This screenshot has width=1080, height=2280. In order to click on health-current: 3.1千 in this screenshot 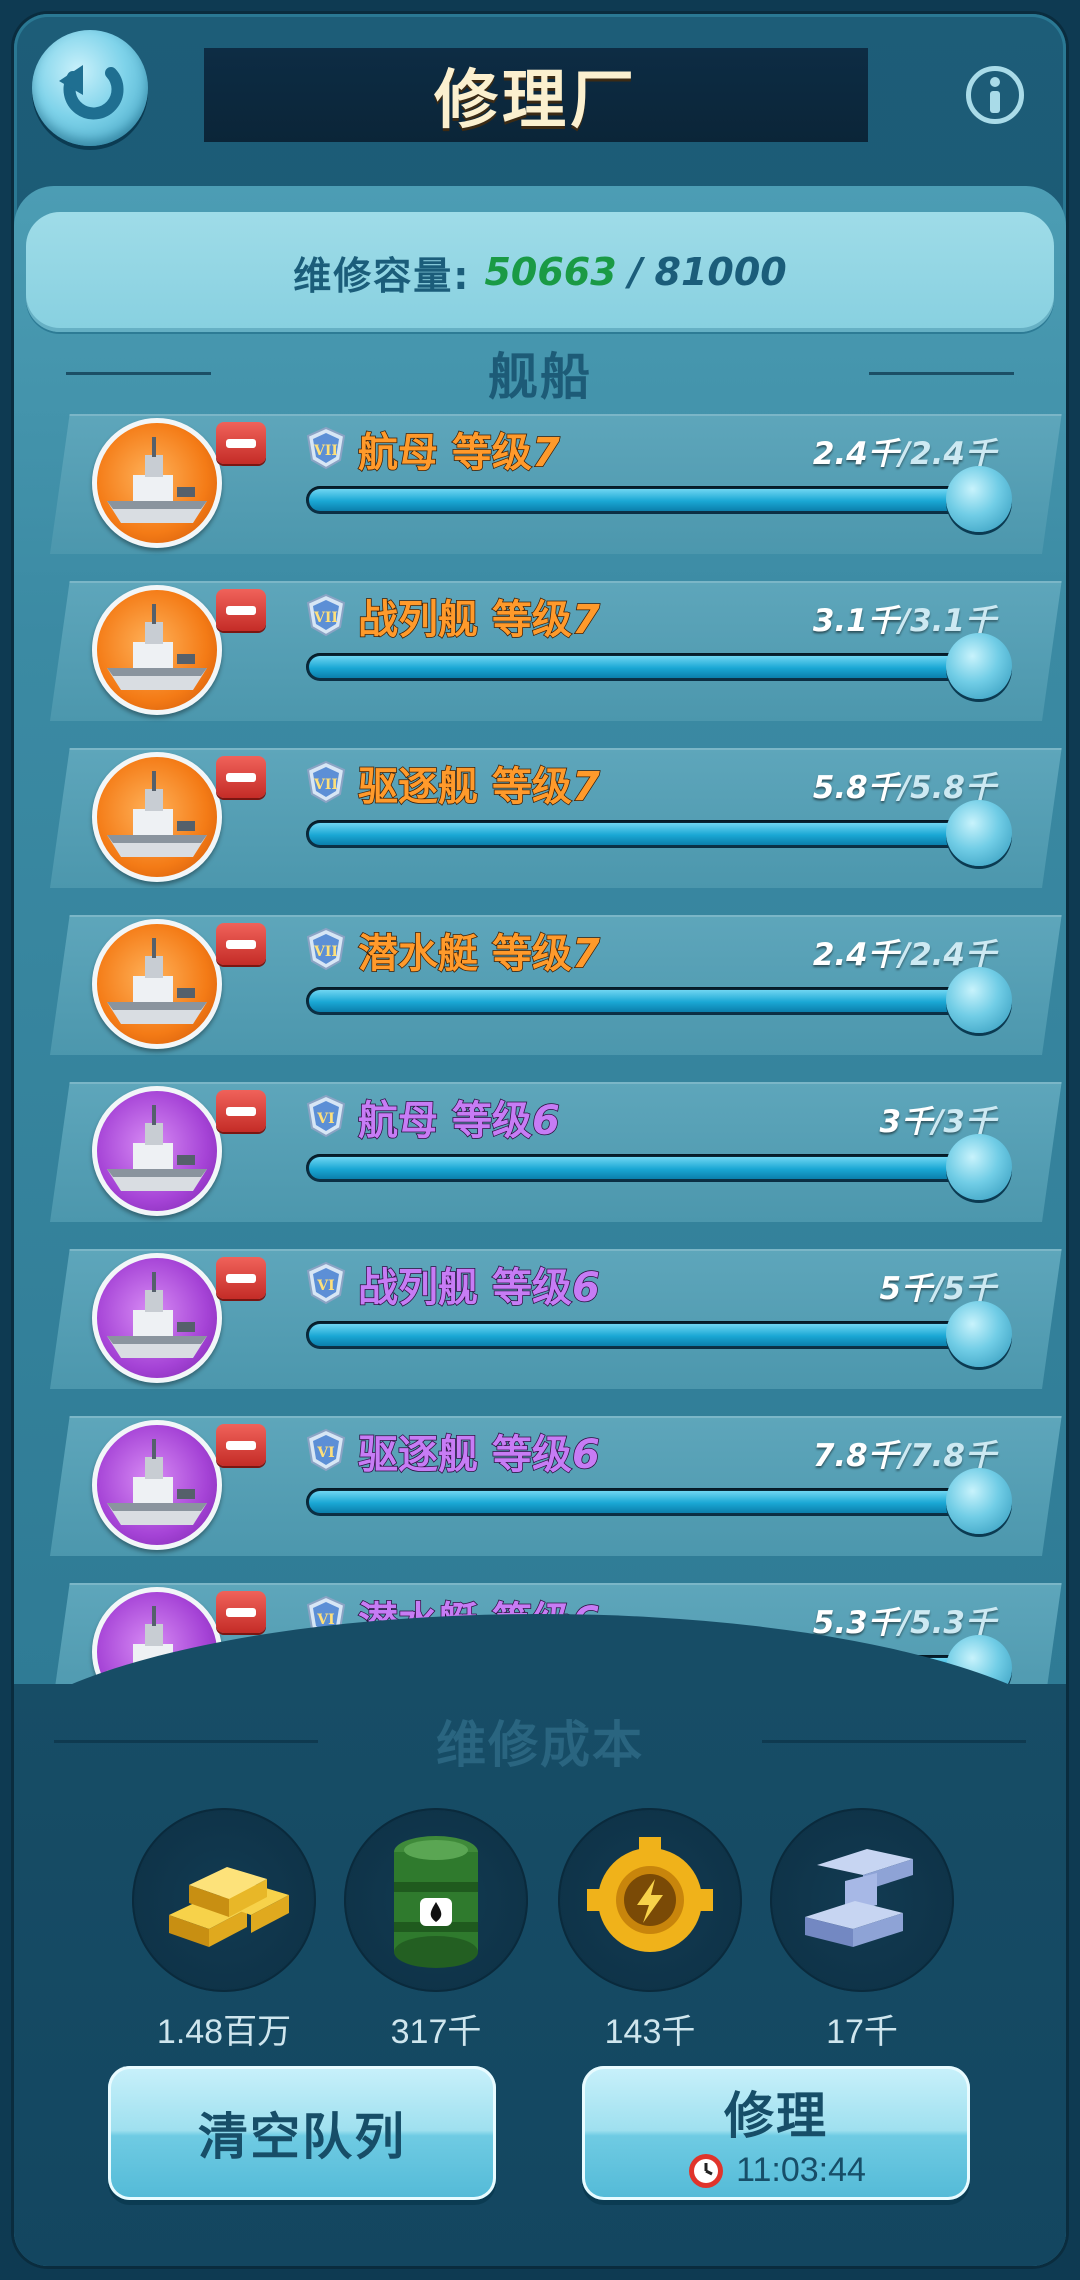, I will do `click(855, 621)`.